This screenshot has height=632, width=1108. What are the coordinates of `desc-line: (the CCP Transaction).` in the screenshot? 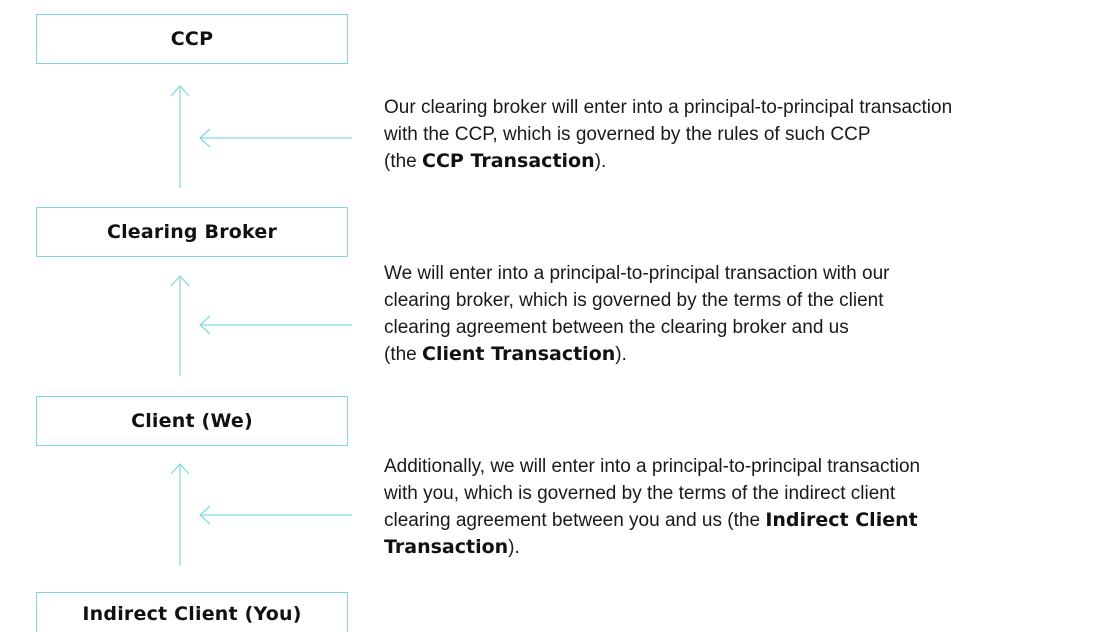 It's located at (734, 161).